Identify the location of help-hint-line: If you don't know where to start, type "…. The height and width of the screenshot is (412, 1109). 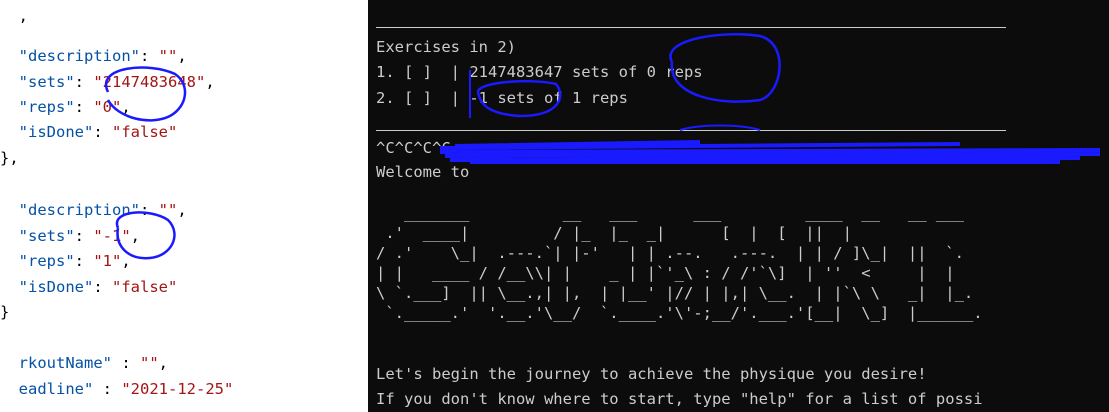
(679, 399).